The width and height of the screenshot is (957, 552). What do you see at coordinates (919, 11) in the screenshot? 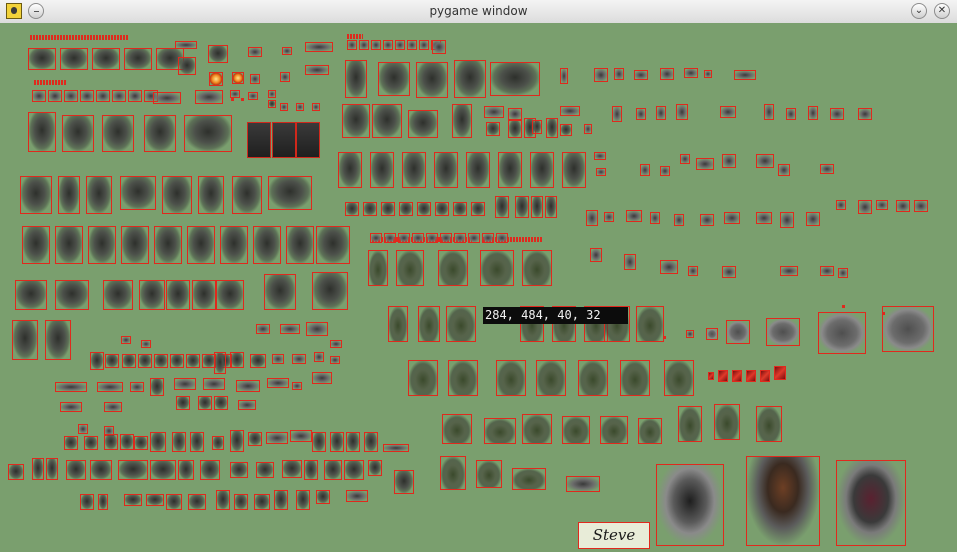
I see `minimize-button: ⌄` at bounding box center [919, 11].